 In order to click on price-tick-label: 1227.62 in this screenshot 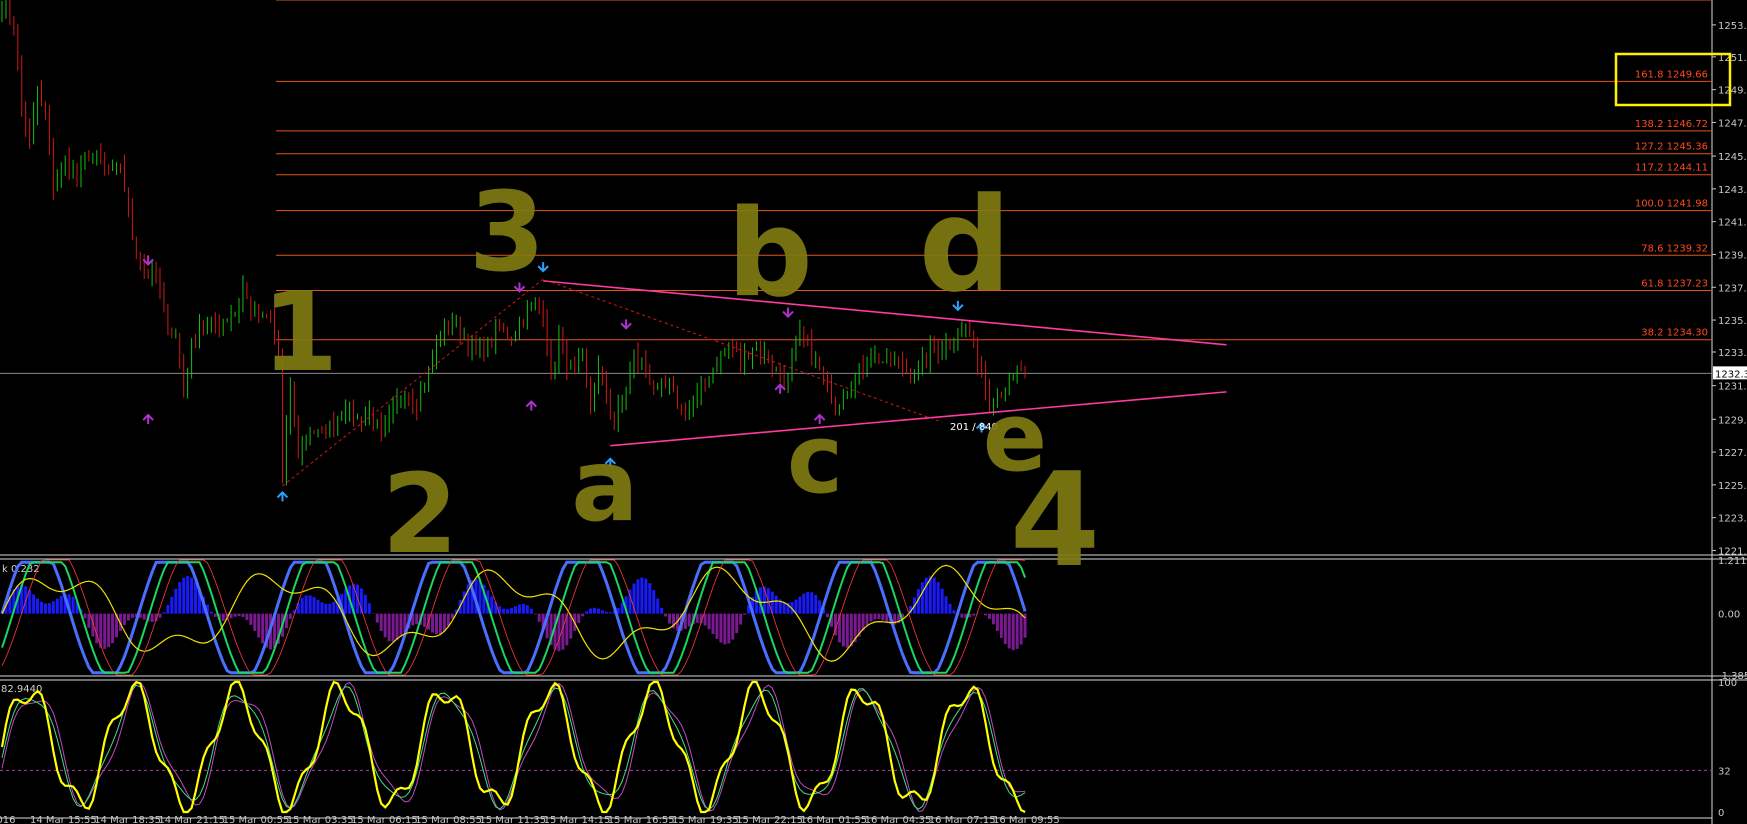, I will do `click(1732, 453)`.